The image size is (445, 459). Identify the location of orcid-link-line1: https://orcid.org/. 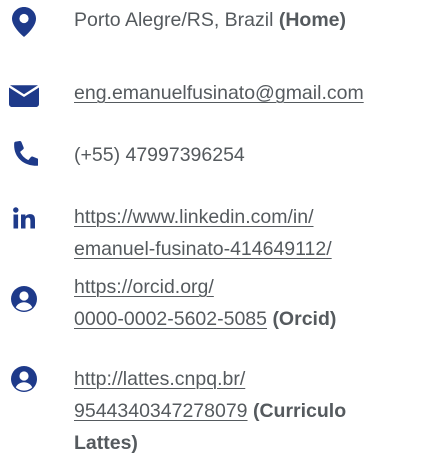
(144, 287).